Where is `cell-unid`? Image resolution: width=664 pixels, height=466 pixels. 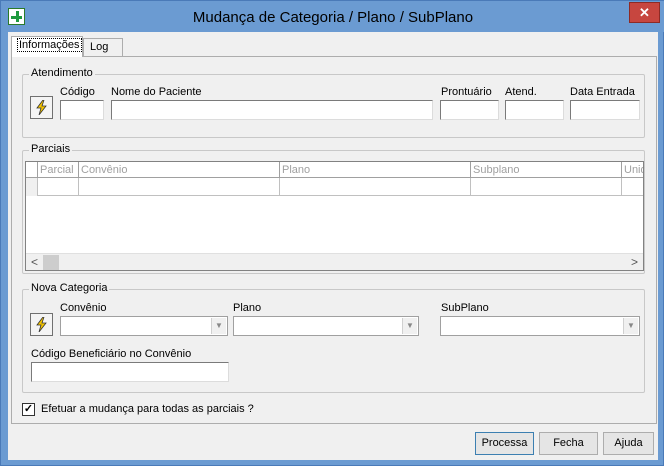
cell-unid is located at coordinates (632, 187).